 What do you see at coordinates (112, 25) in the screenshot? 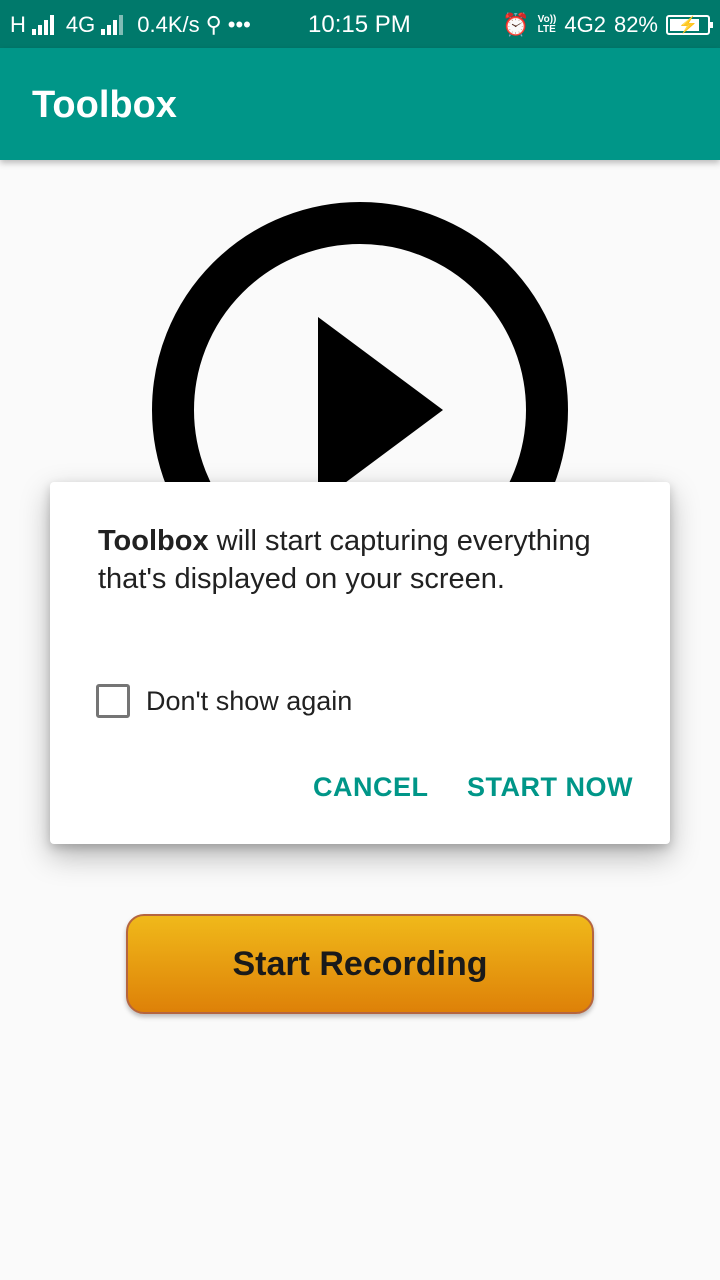
I see `signal-sim2-icon` at bounding box center [112, 25].